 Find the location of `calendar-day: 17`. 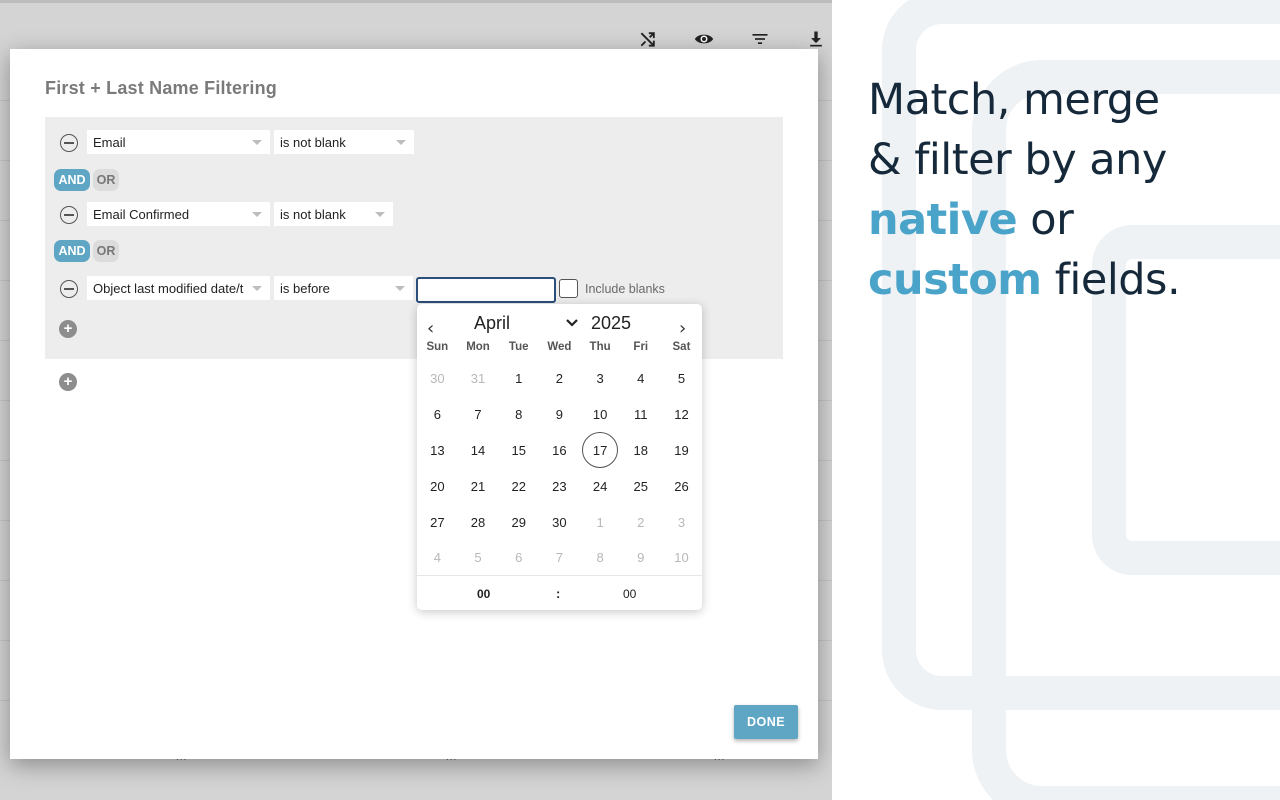

calendar-day: 17 is located at coordinates (600, 450).